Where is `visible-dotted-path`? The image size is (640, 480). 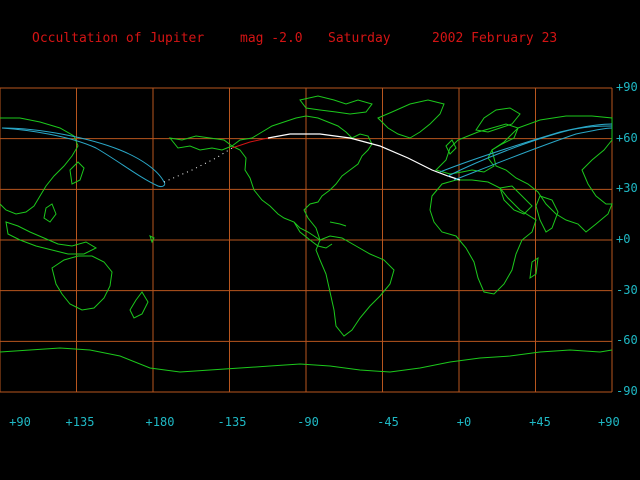
visible-dotted-path is located at coordinates (198, 165).